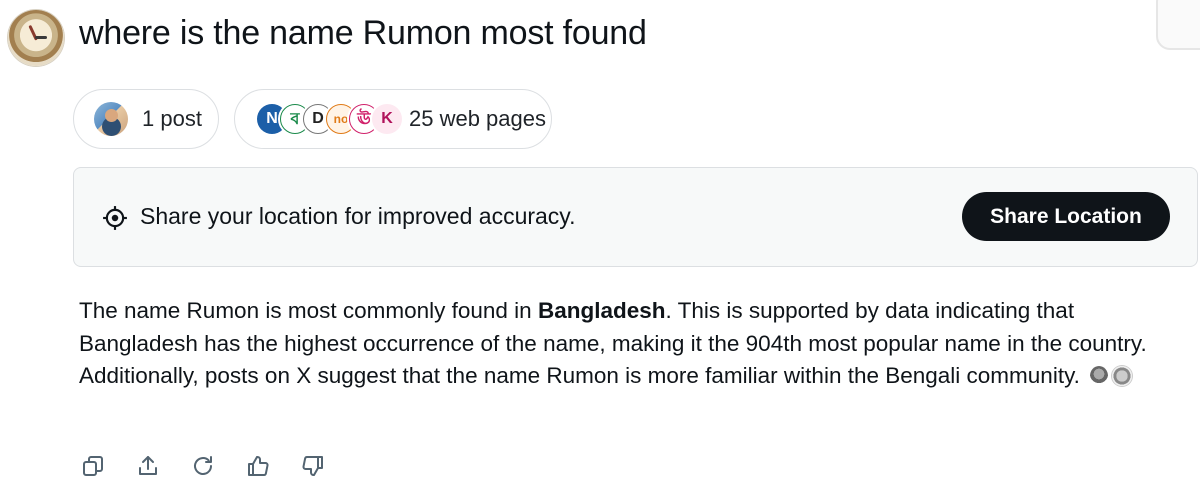 This screenshot has height=503, width=1200. Describe the element at coordinates (363, 33) in the screenshot. I see `query-title: where is the name Rumon most found` at that location.